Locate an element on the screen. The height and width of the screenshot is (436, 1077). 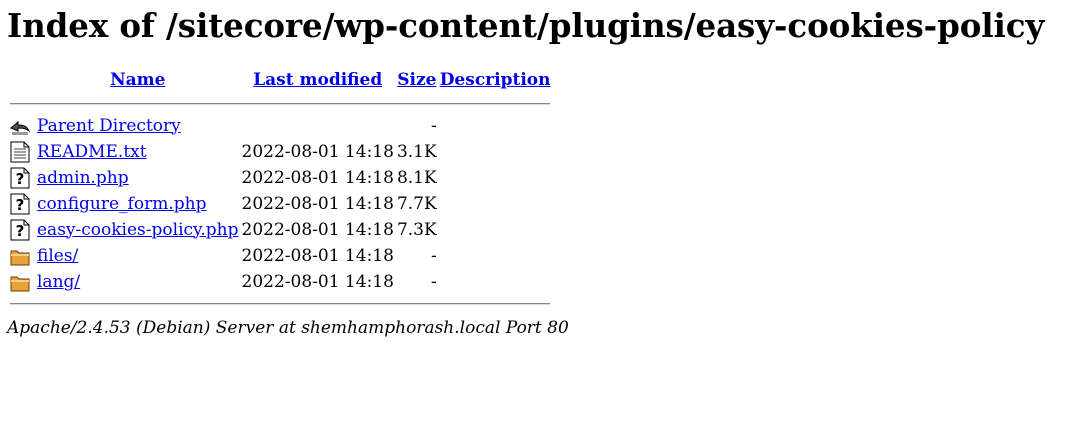
file-link-readme: README.txt is located at coordinates (92, 152).